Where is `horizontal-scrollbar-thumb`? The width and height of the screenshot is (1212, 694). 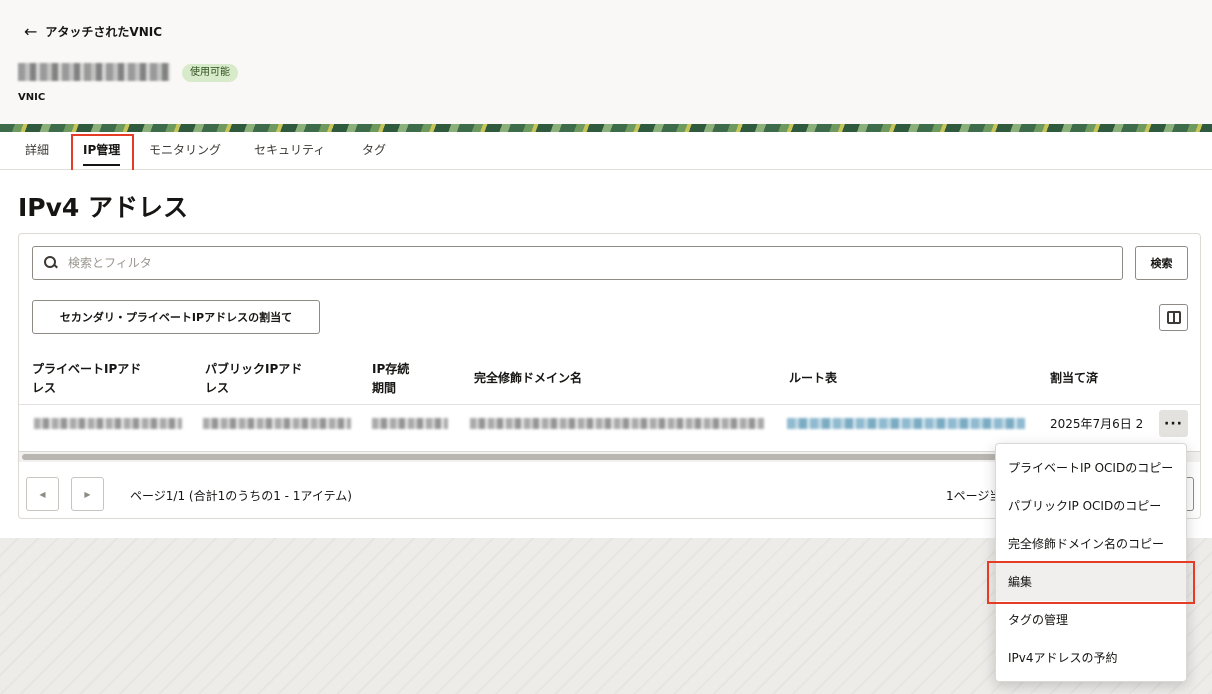
horizontal-scrollbar-thumb is located at coordinates (509, 457).